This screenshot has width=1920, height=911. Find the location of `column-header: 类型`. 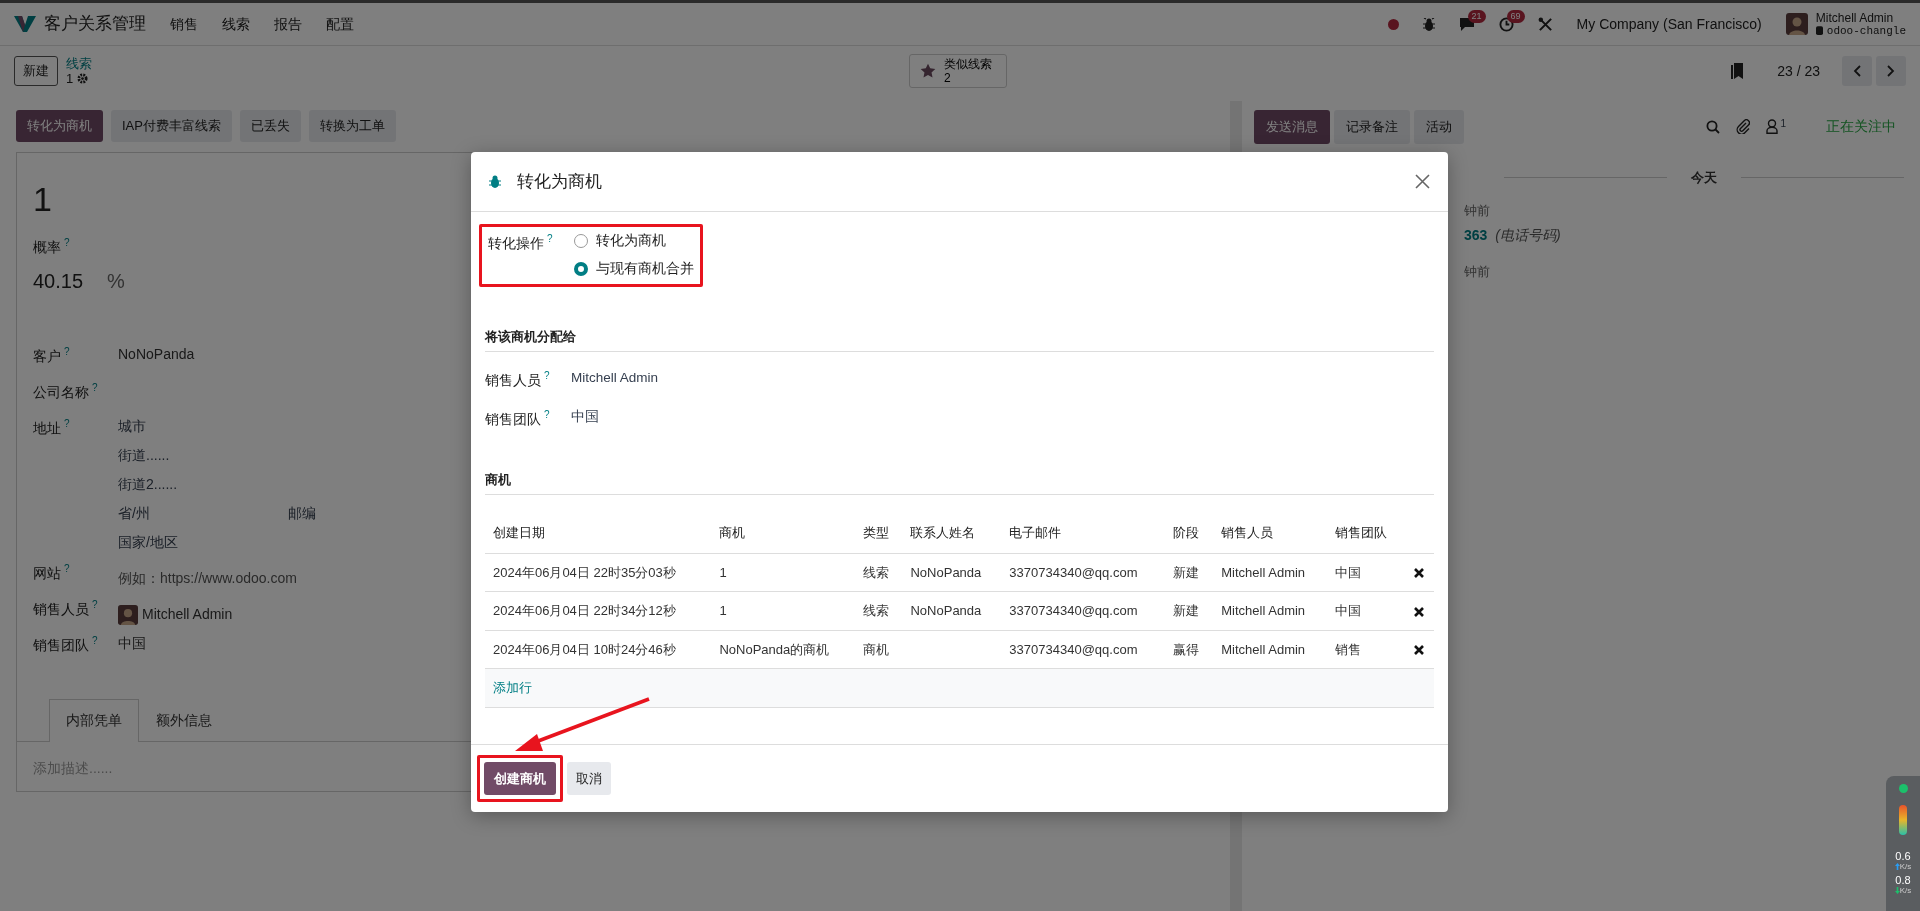

column-header: 类型 is located at coordinates (878, 533).